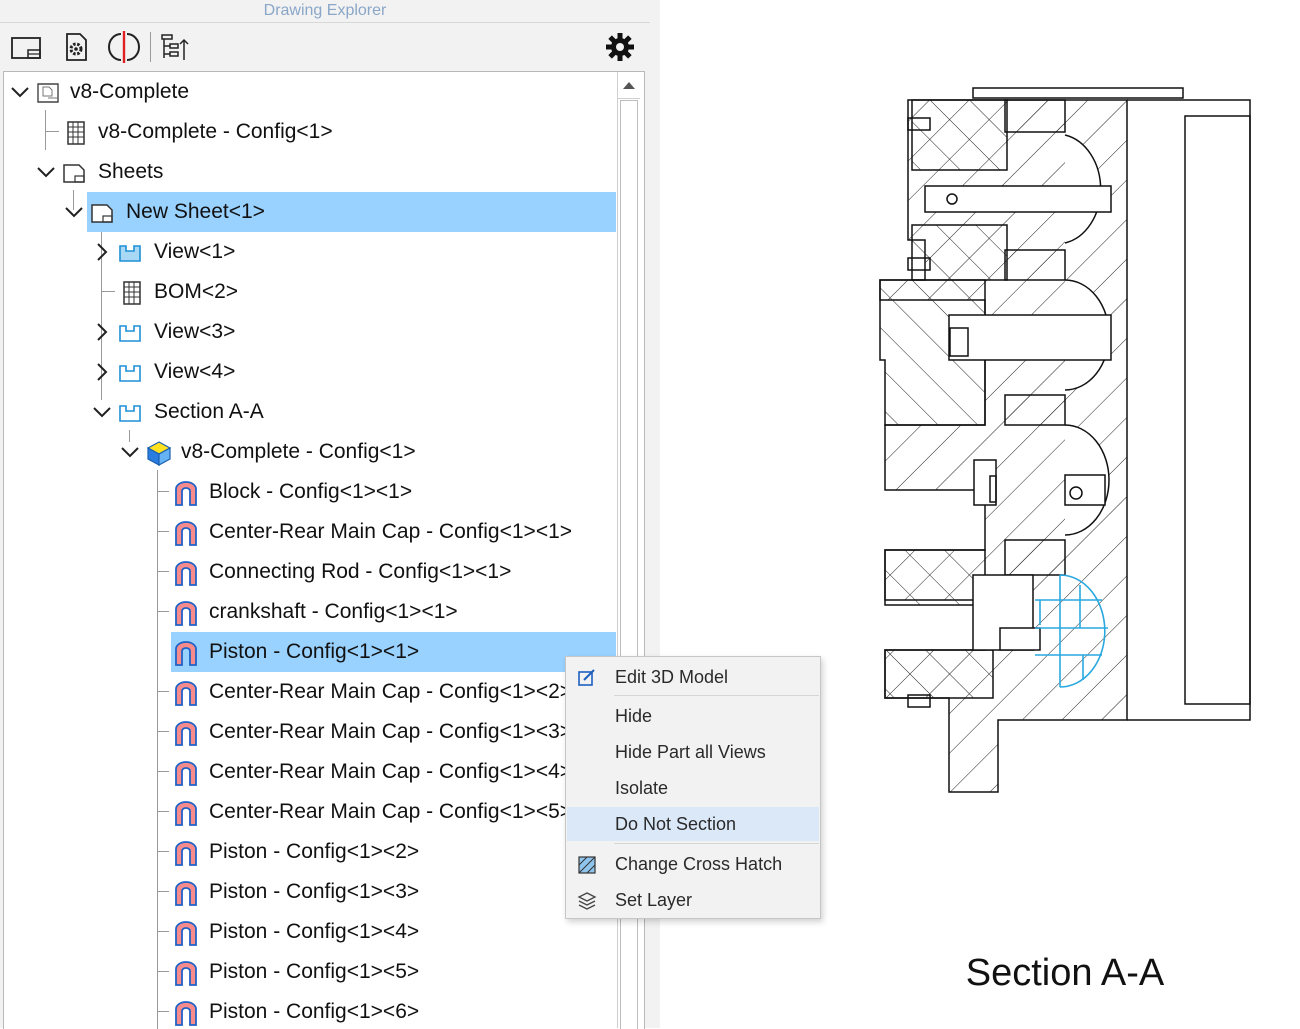  Describe the element at coordinates (654, 900) in the screenshot. I see `menu-item-label: Set Layer` at that location.